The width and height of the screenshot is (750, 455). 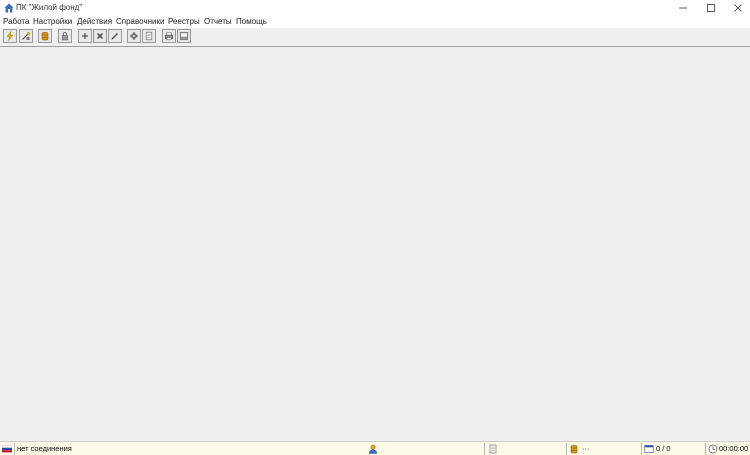 I want to click on maximize-button, so click(x=711, y=8).